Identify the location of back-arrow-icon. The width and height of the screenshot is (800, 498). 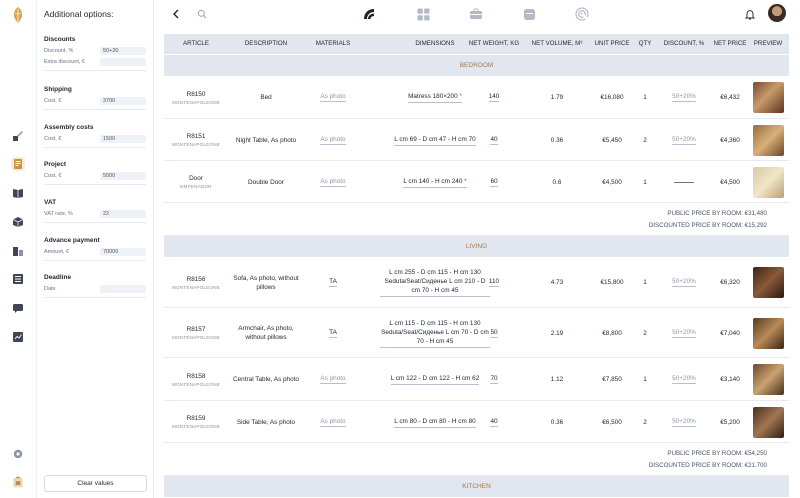
(176, 14).